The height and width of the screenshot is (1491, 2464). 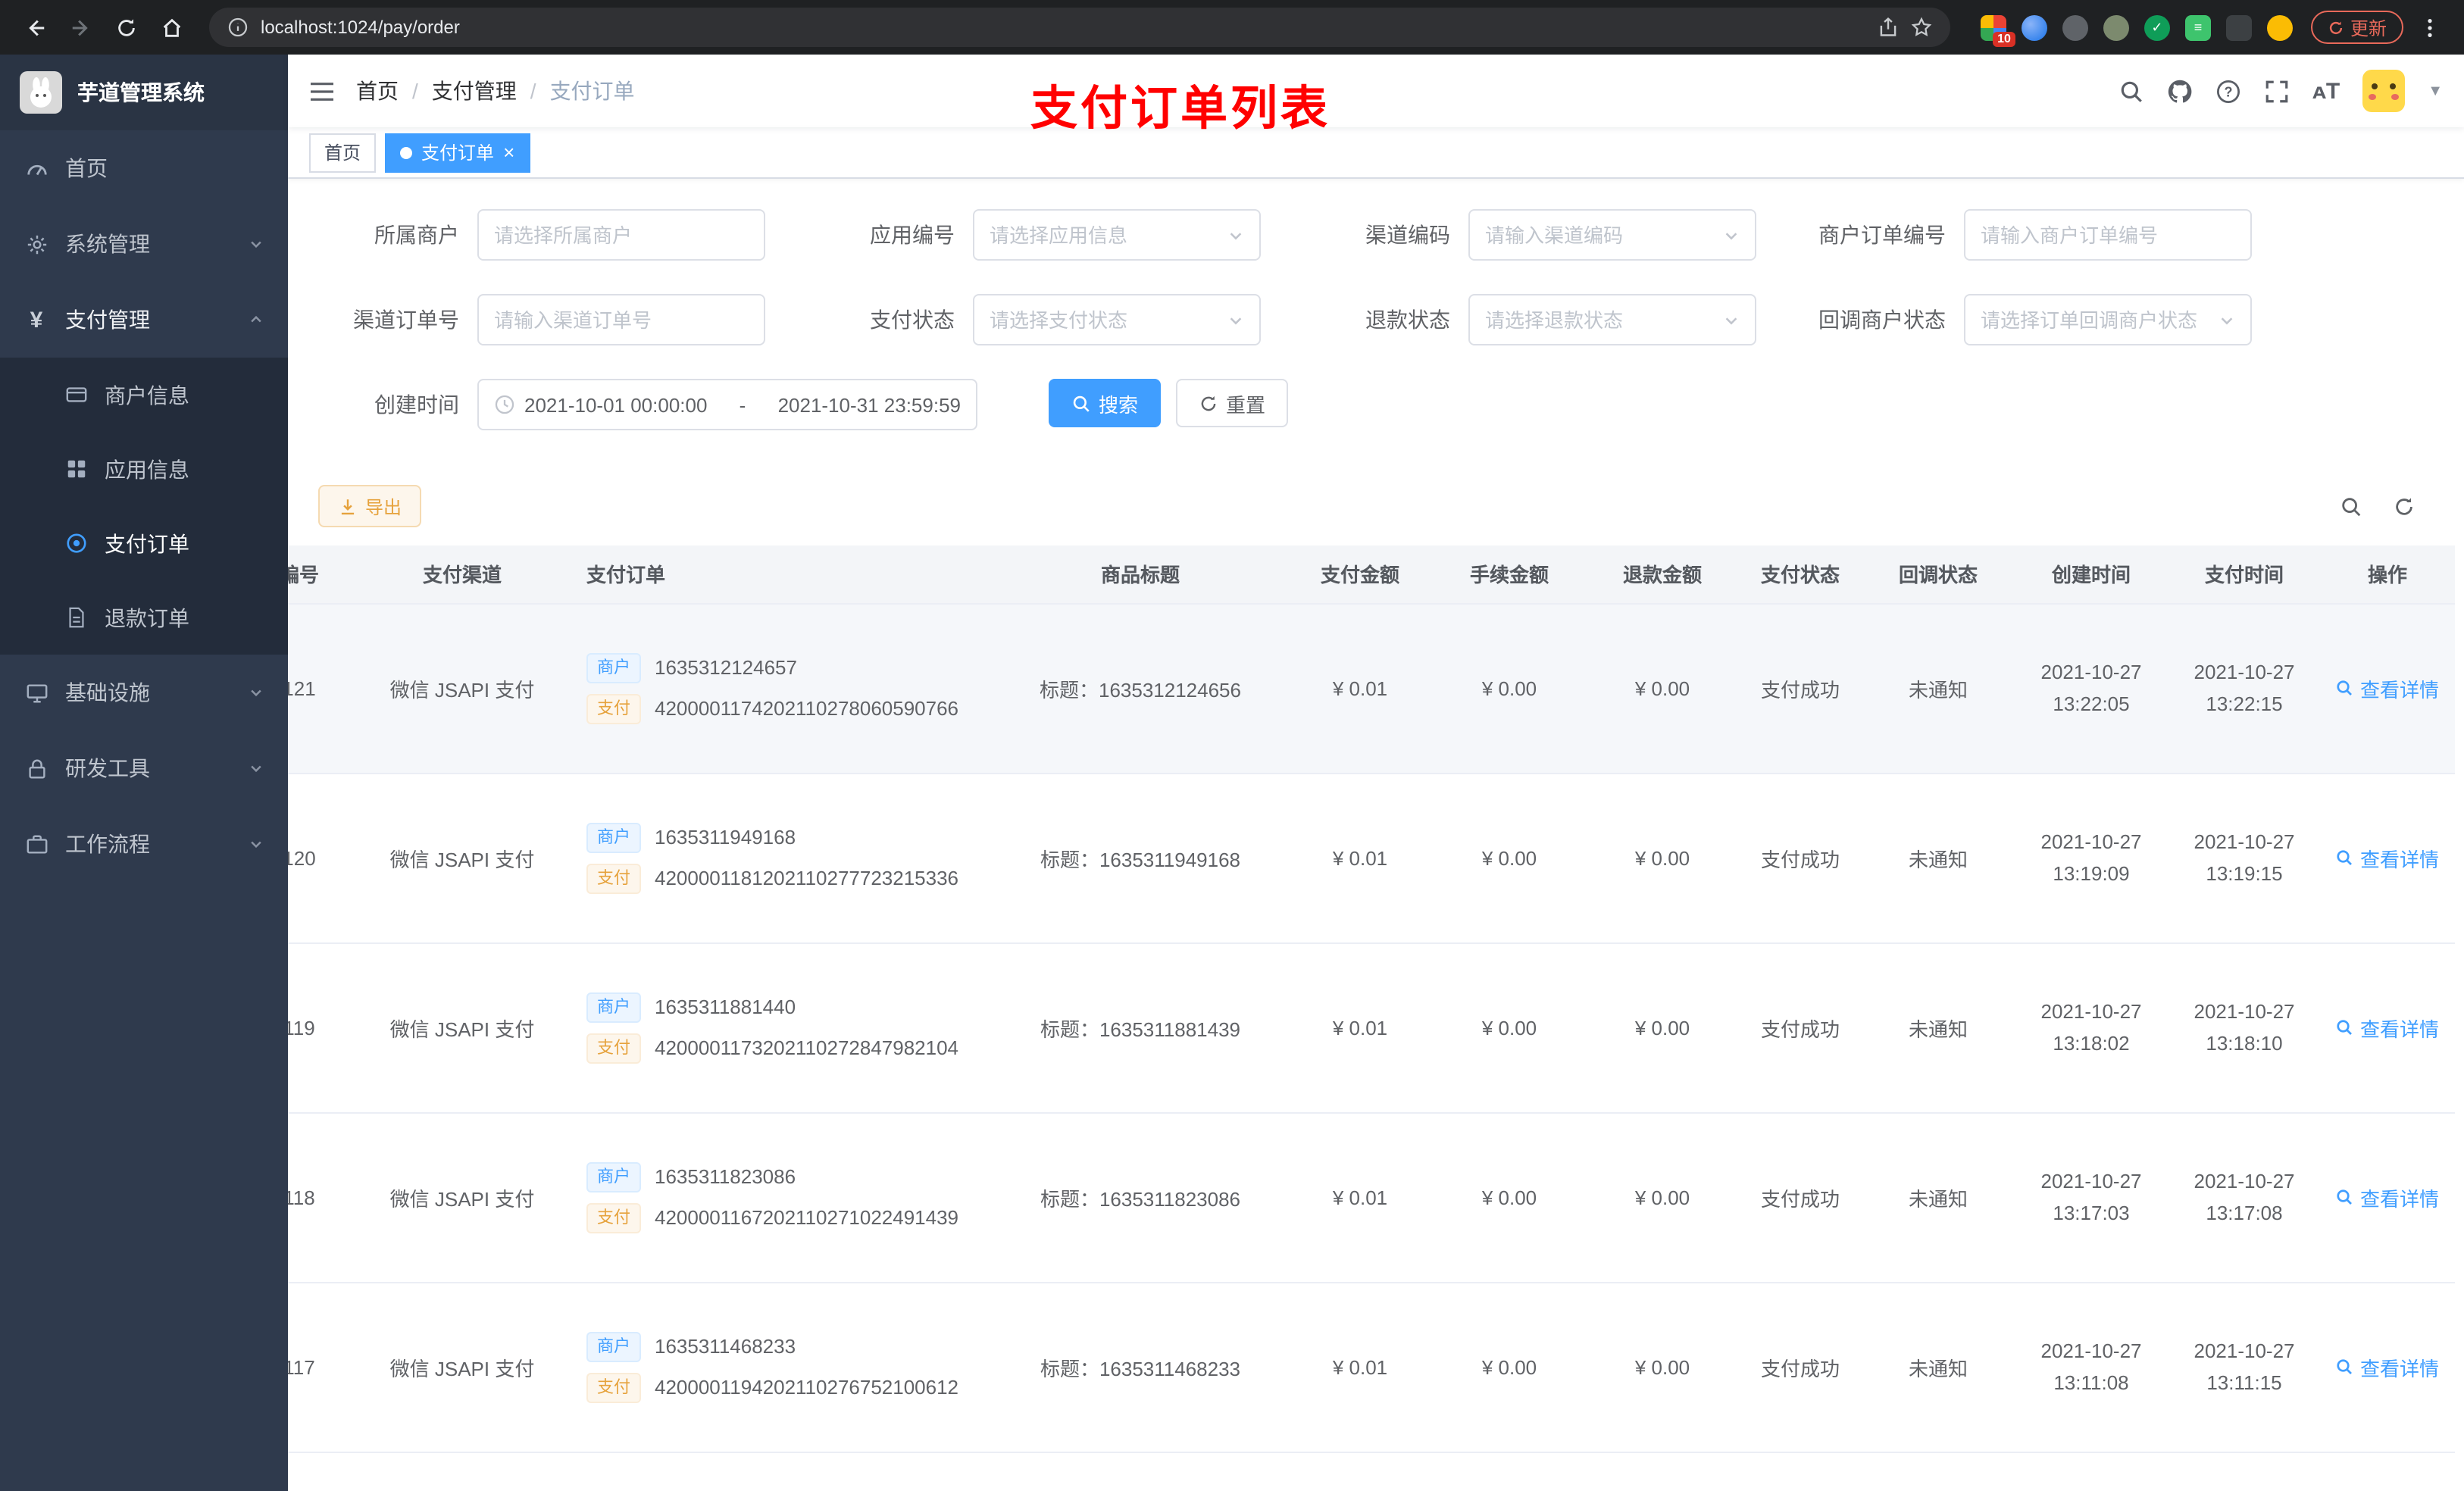 What do you see at coordinates (377, 91) in the screenshot?
I see `breadcrumb-home: 首页` at bounding box center [377, 91].